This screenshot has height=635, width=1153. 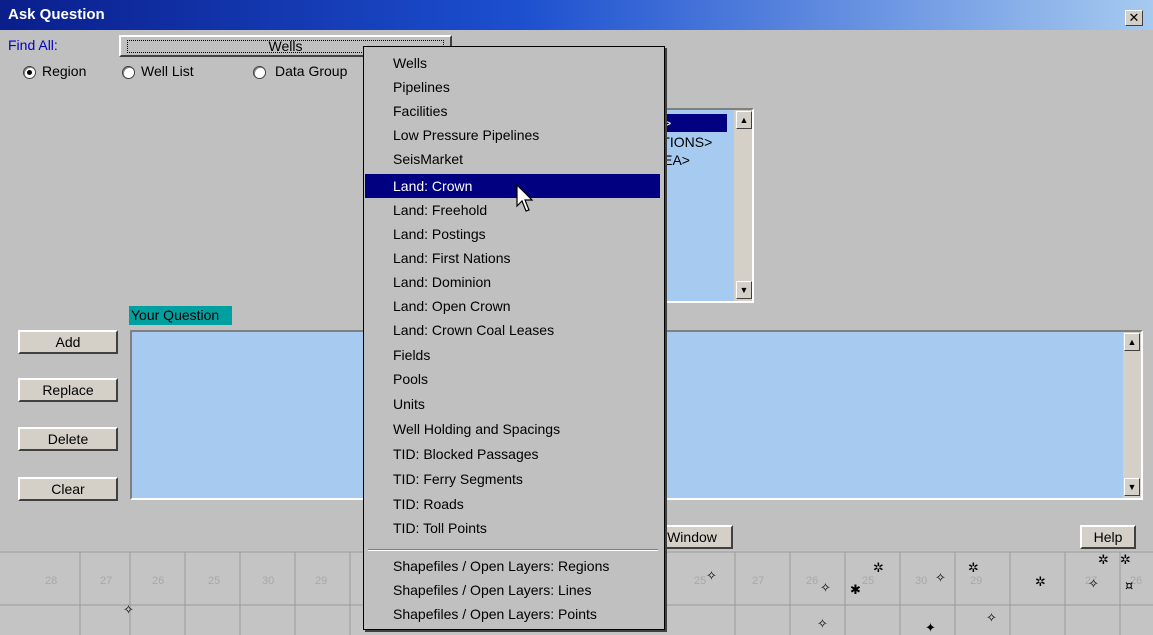 What do you see at coordinates (64, 71) in the screenshot?
I see `radio-region-label: Region` at bounding box center [64, 71].